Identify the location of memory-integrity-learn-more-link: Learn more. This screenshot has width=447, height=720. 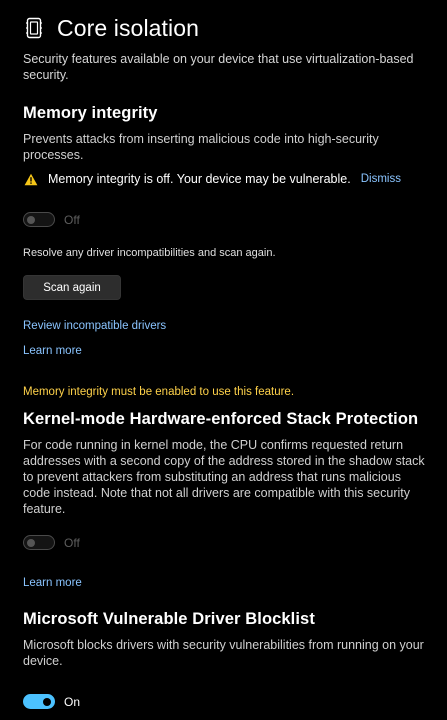
(224, 351).